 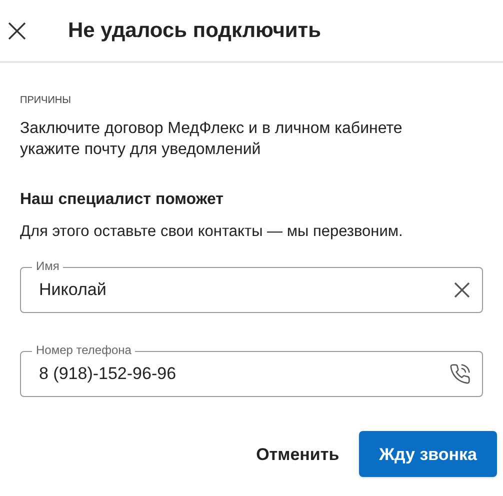 What do you see at coordinates (17, 31) in the screenshot?
I see `close-icon` at bounding box center [17, 31].